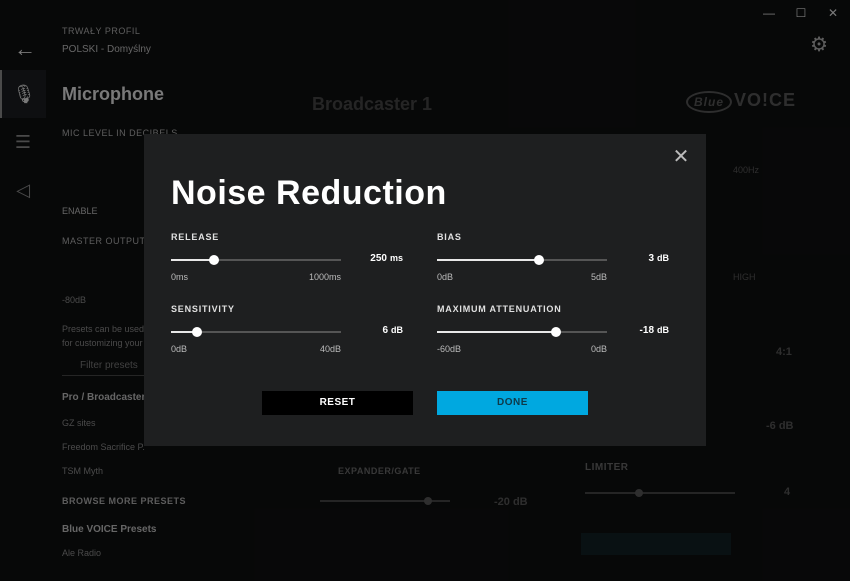 Image resolution: width=850 pixels, height=581 pixels. I want to click on release-label: RELEASE, so click(195, 237).